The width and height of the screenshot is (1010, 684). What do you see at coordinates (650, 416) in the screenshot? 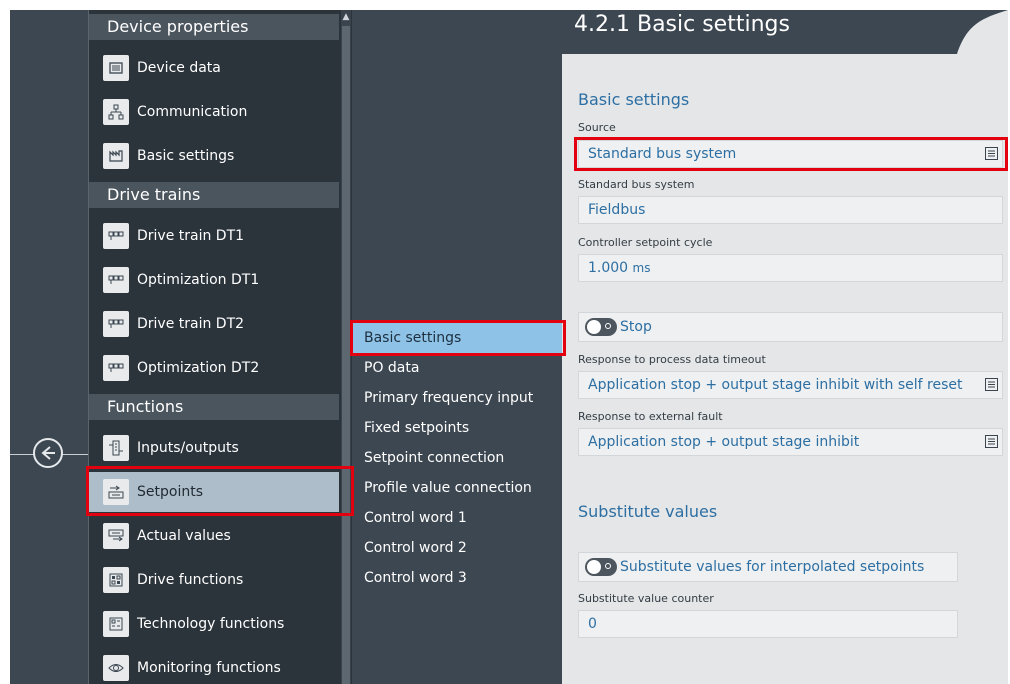
I see `external-fault-label: Response to external fault` at bounding box center [650, 416].